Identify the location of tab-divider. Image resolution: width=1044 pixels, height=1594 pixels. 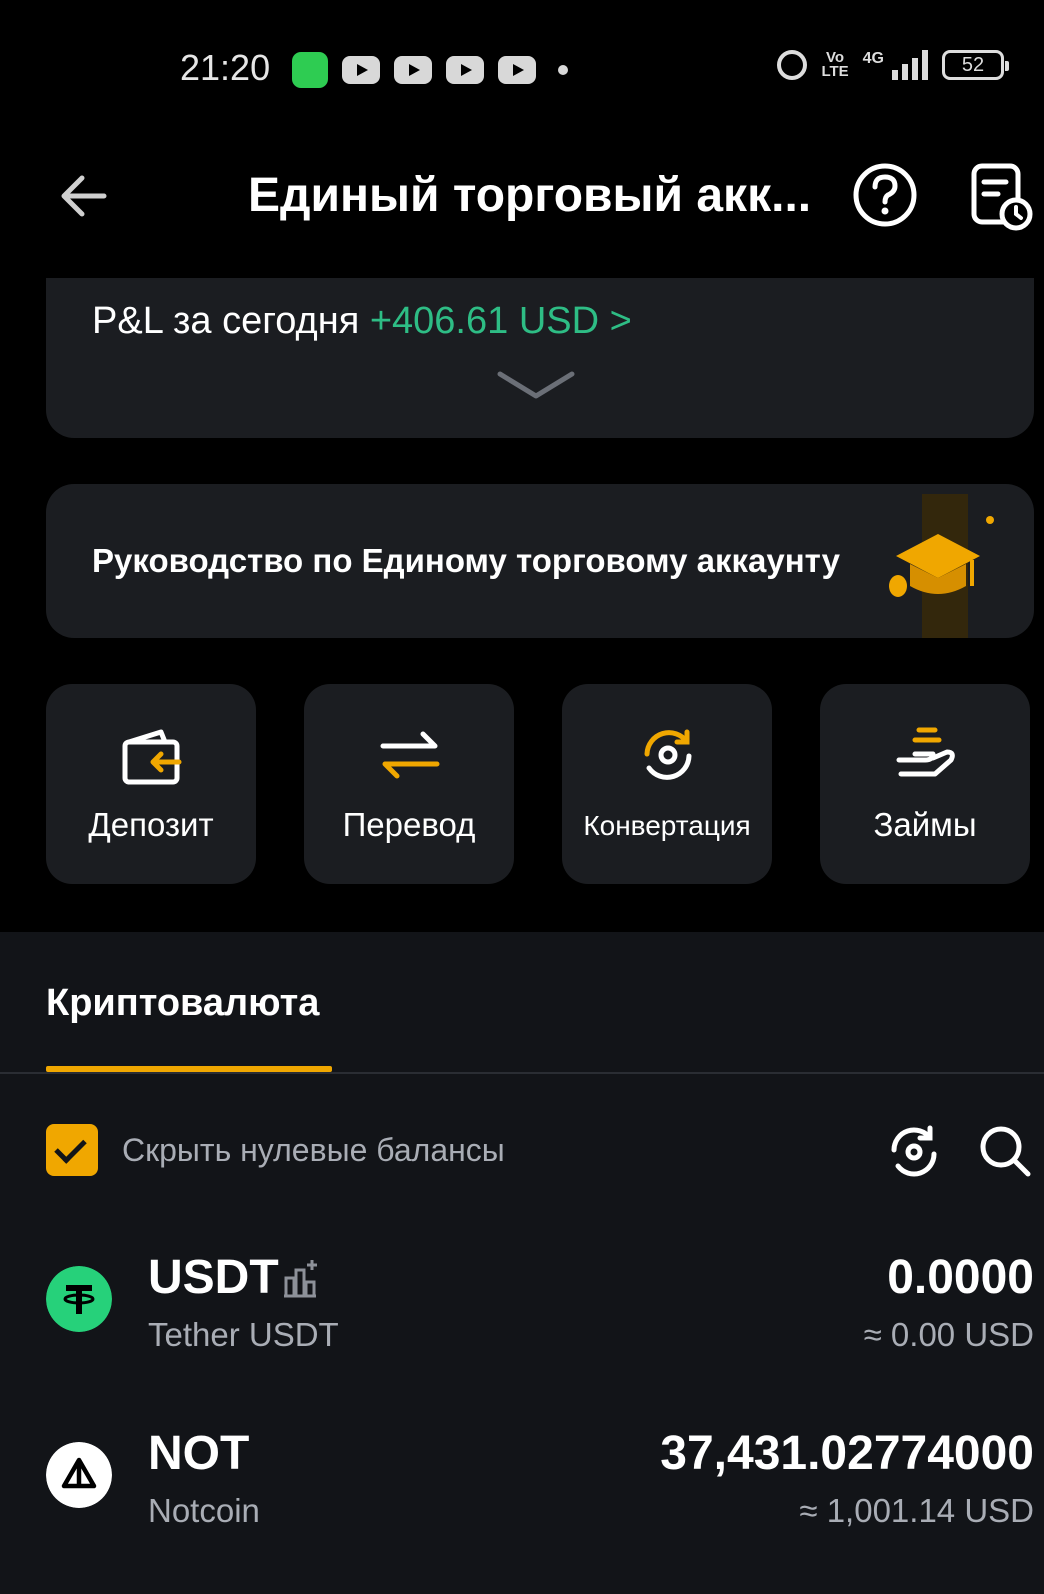
(522, 1073).